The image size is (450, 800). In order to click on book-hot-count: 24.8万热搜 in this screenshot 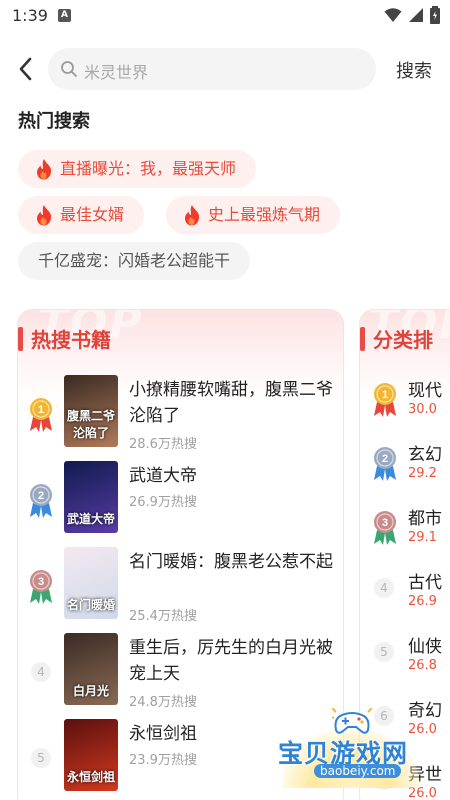, I will do `click(163, 702)`.